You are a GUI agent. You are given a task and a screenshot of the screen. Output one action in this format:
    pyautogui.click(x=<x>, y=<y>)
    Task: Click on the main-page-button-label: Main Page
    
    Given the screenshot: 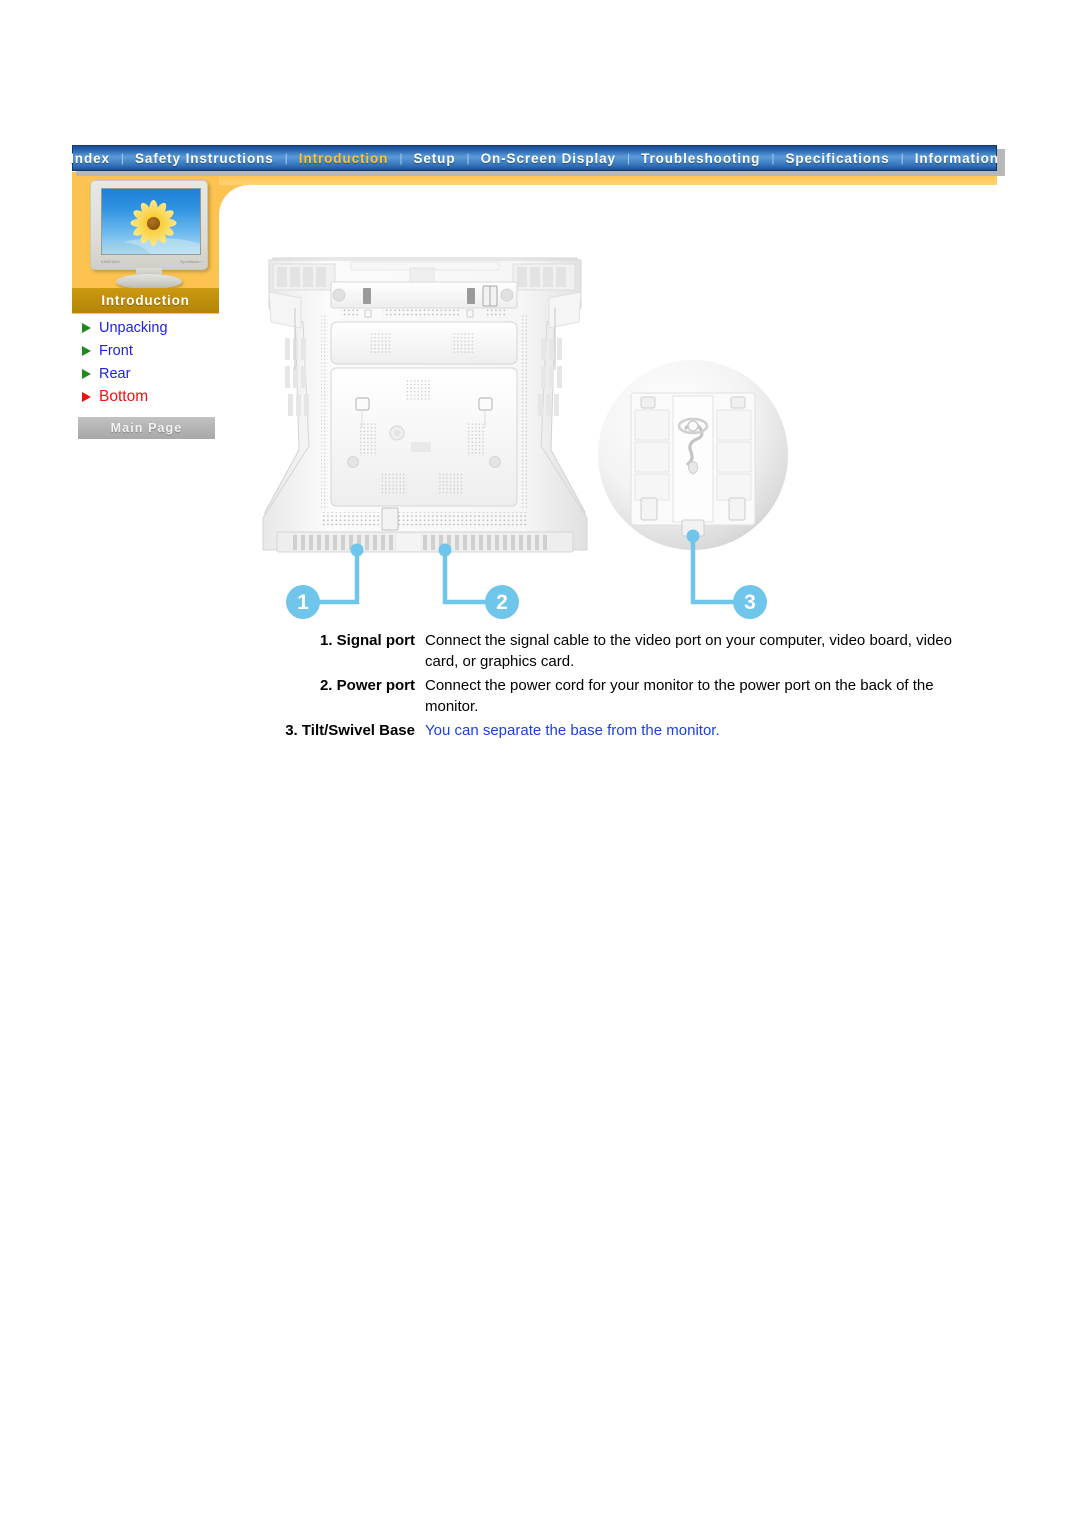 What is the action you would take?
    pyautogui.click(x=146, y=428)
    